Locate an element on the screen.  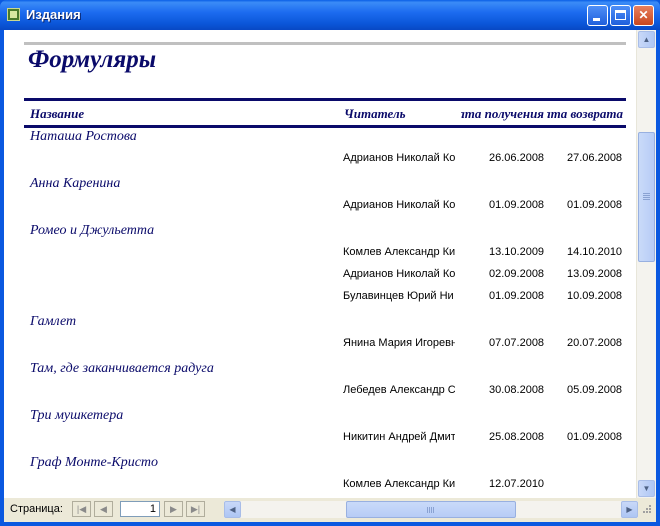
minimize-button is located at coordinates (597, 15).